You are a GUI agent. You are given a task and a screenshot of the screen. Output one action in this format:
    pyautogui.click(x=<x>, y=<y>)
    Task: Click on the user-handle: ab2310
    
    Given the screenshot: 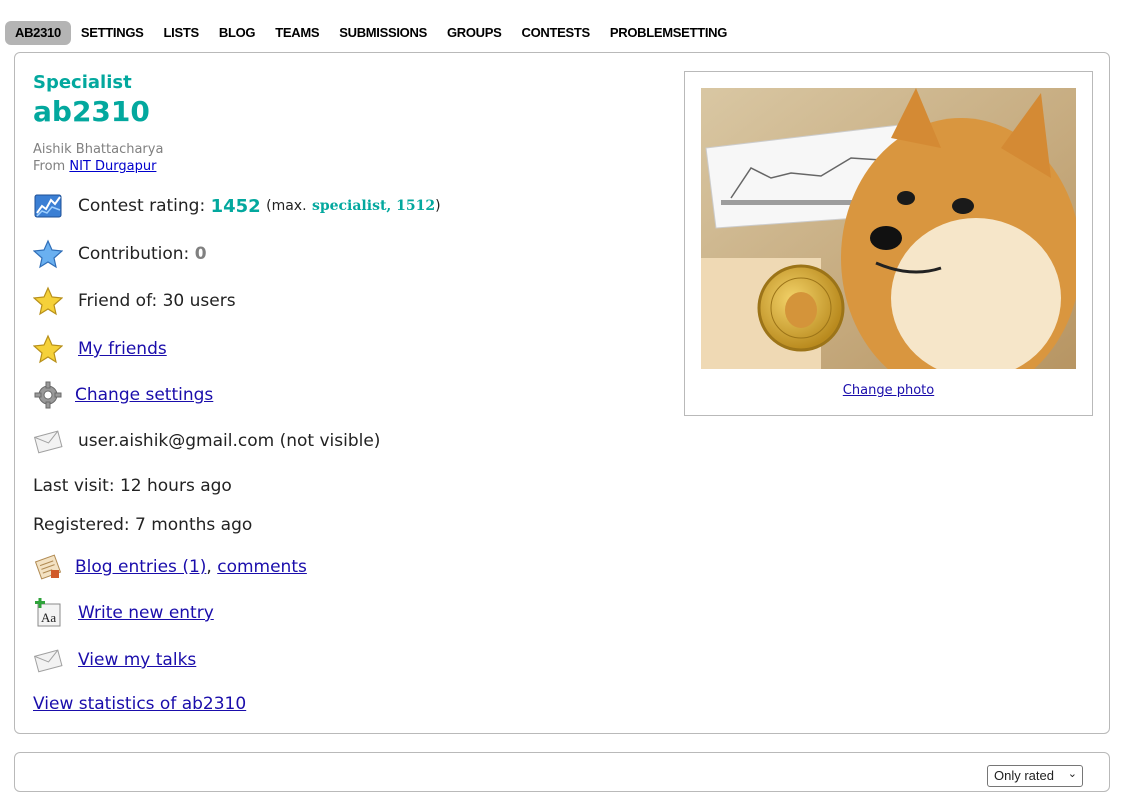 What is the action you would take?
    pyautogui.click(x=91, y=111)
    